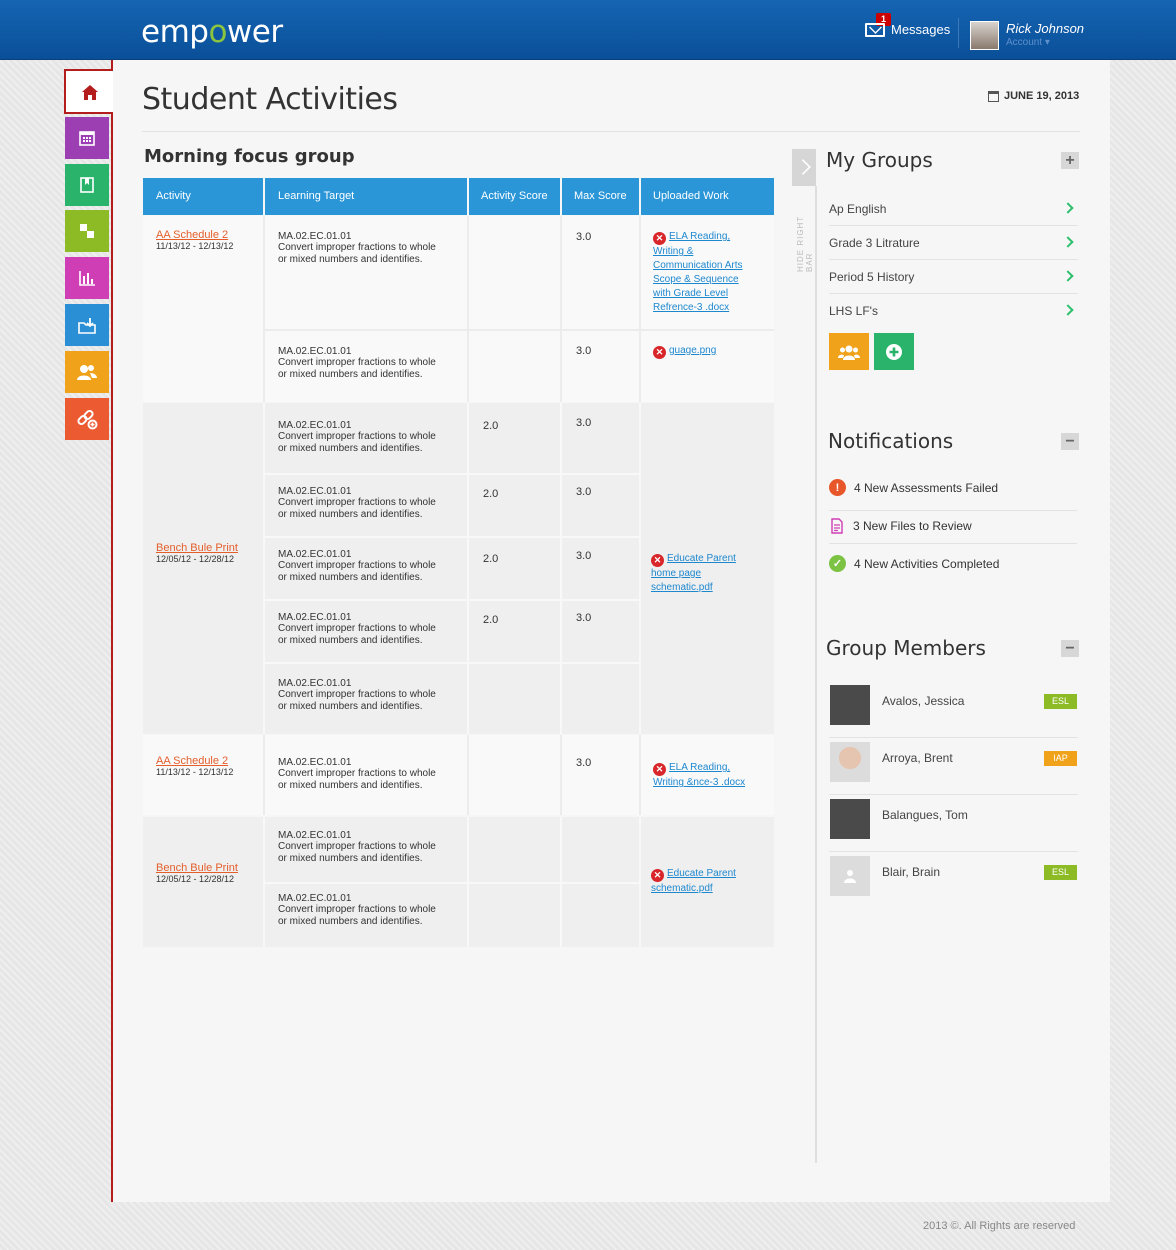 The height and width of the screenshot is (1250, 1176). I want to click on account-link: Account ▾, so click(1028, 42).